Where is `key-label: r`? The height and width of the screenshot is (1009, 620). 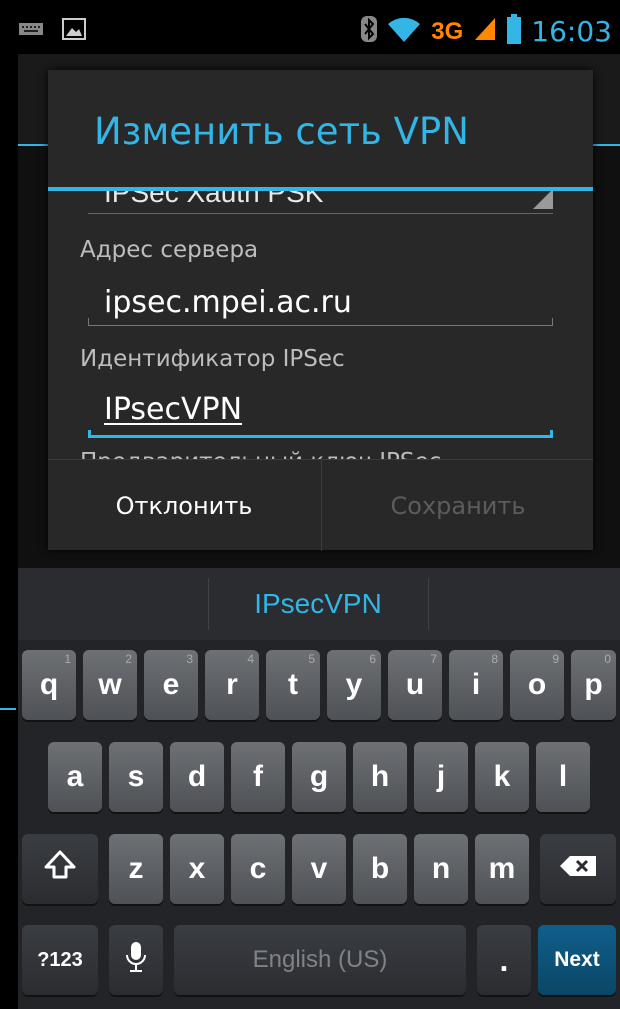 key-label: r is located at coordinates (232, 684).